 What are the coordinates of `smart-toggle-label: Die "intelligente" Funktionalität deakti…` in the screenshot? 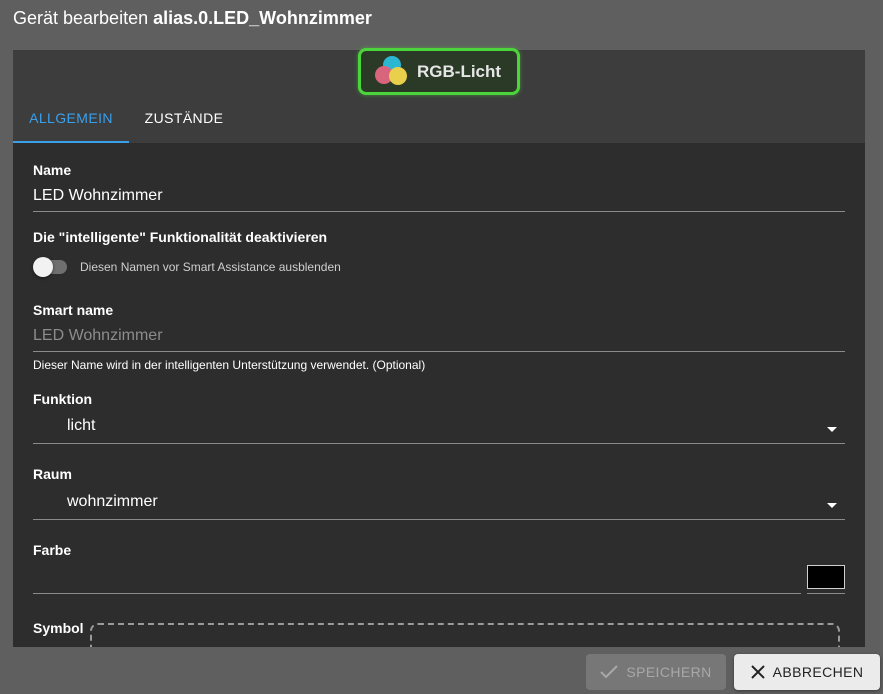 It's located at (180, 237).